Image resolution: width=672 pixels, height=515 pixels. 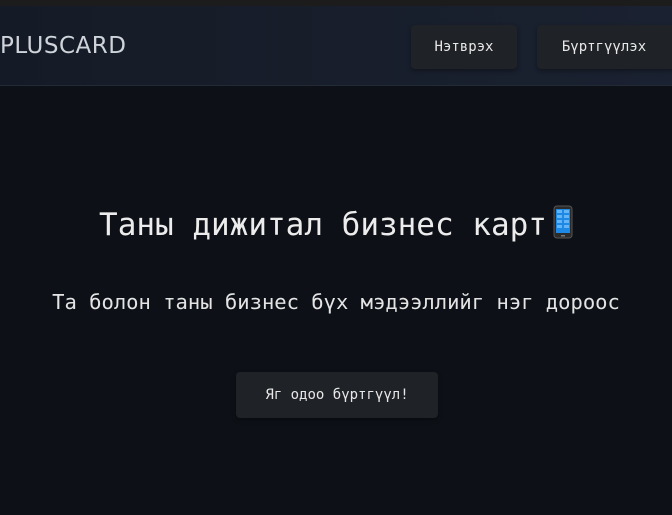 I want to click on hero-title: Таны дижитал бизнес карт, so click(x=336, y=224).